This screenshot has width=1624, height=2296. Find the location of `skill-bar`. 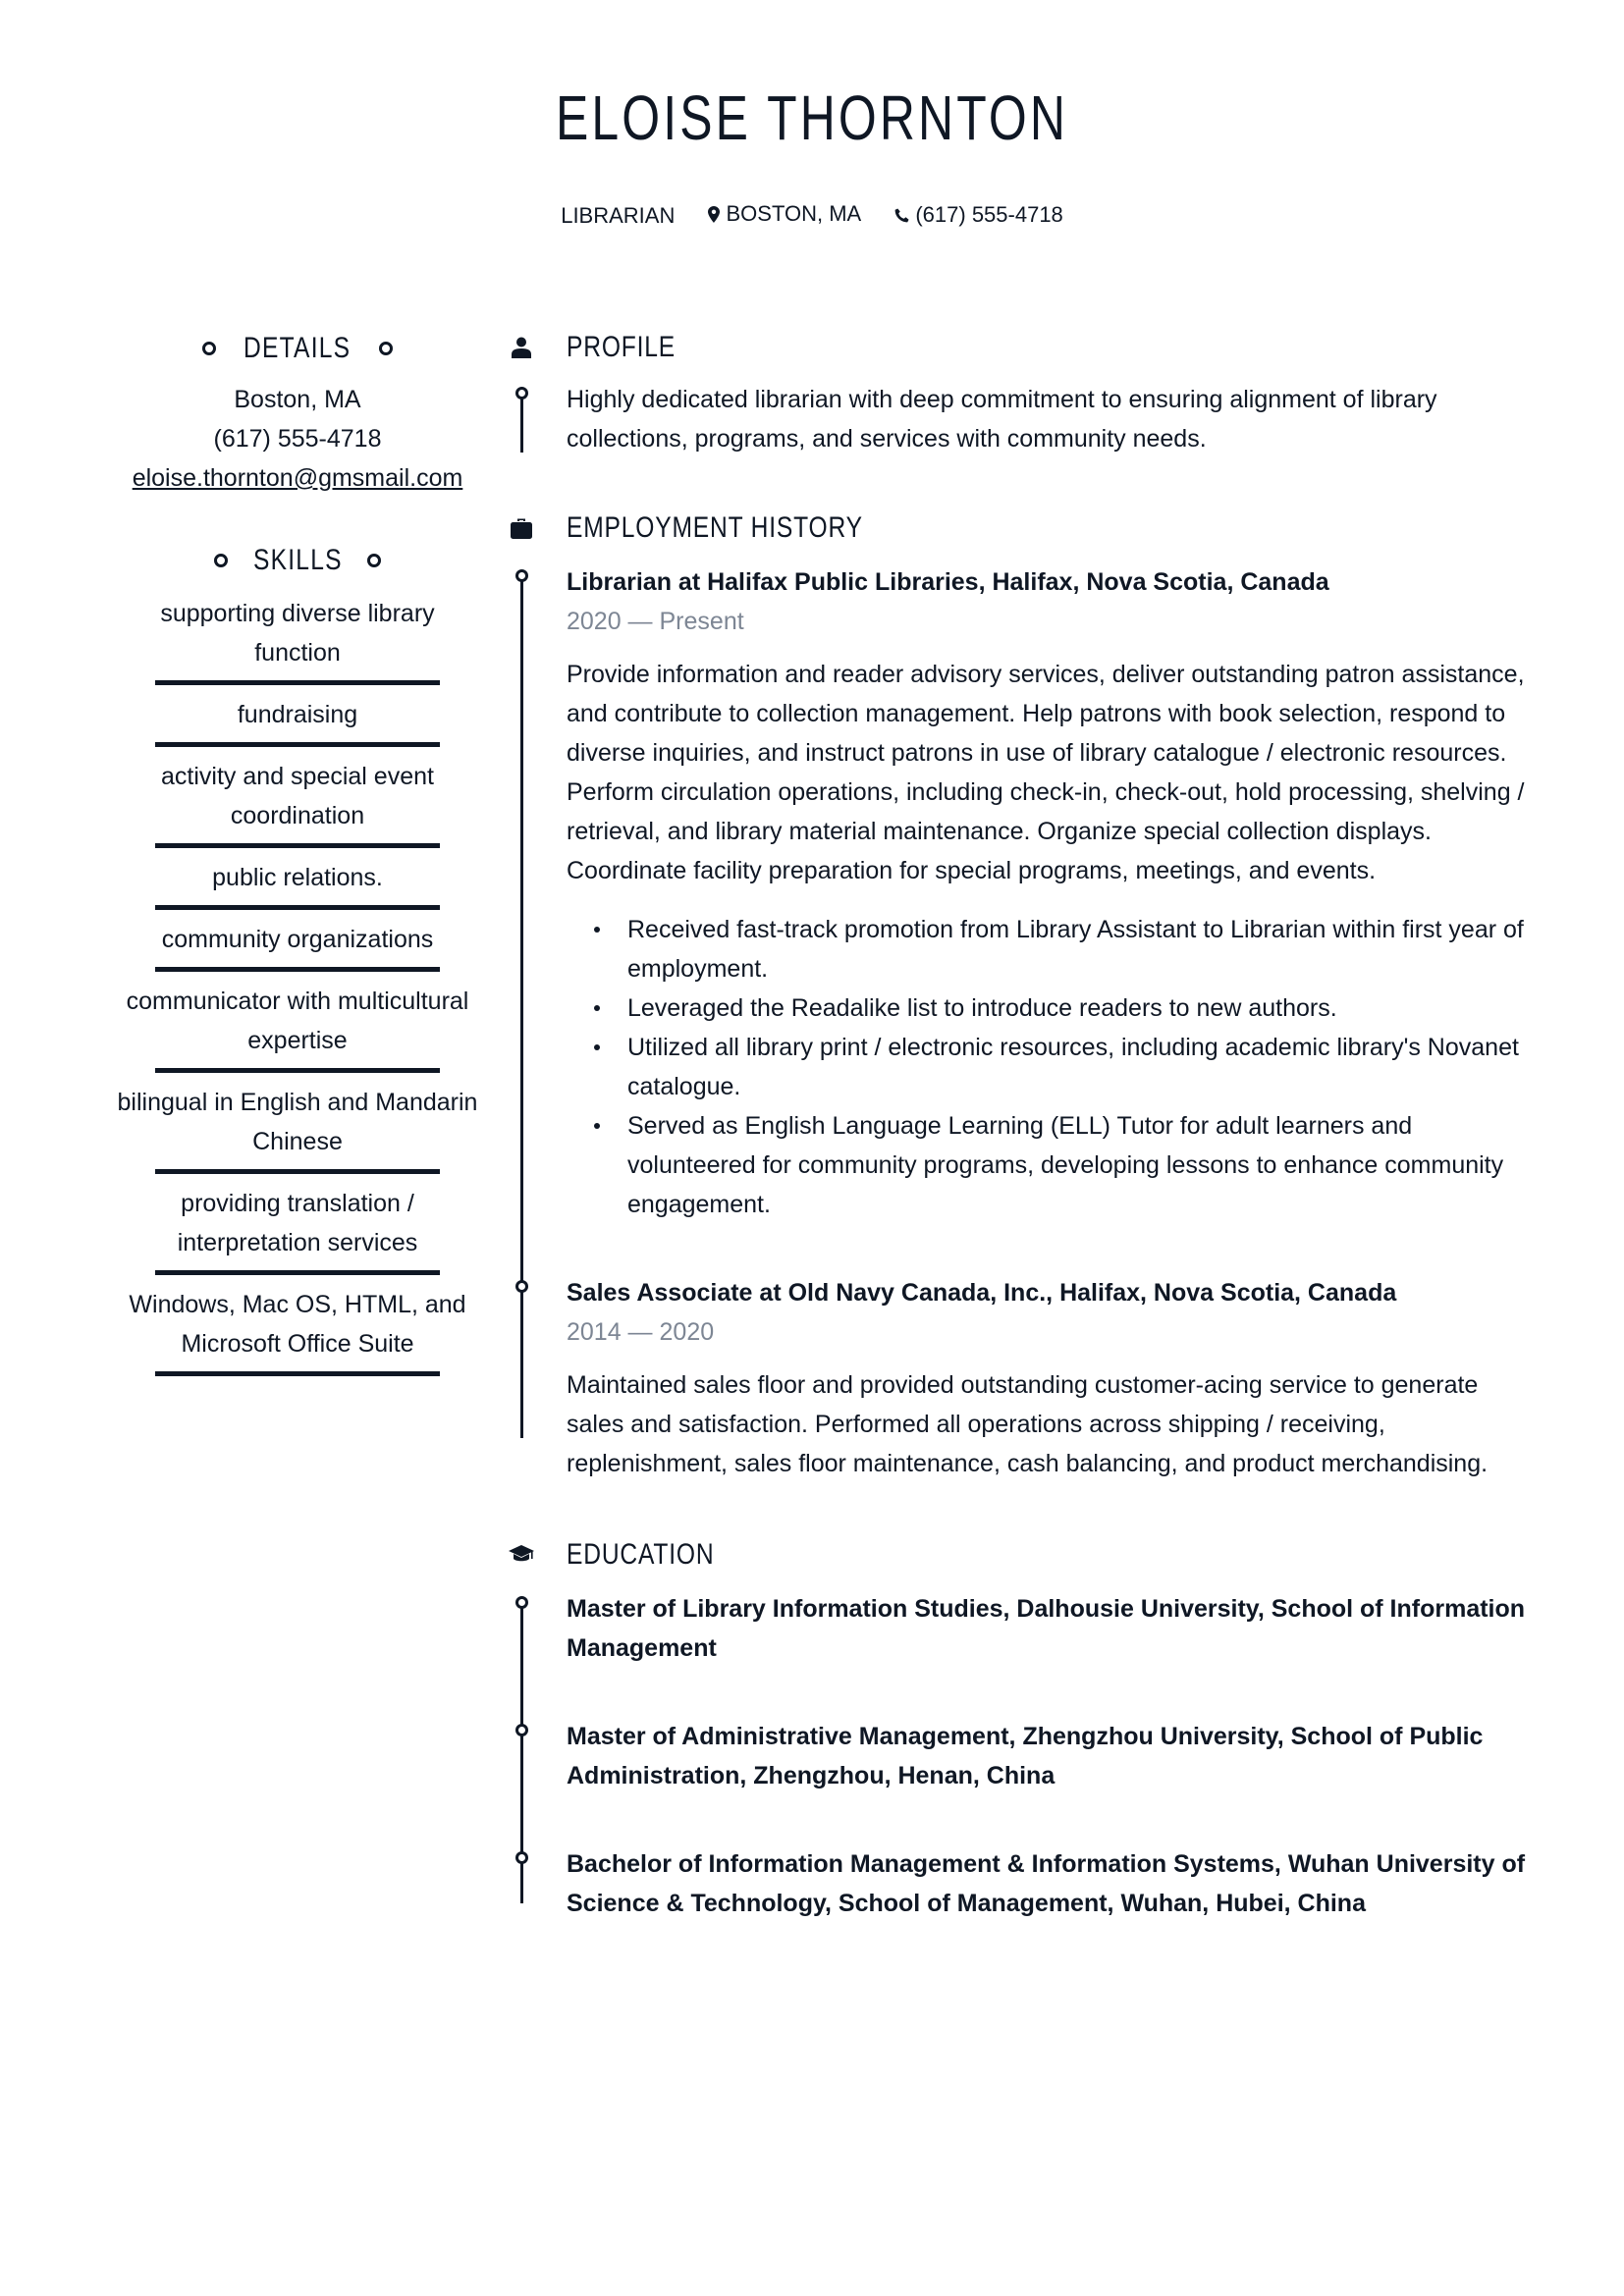

skill-bar is located at coordinates (297, 1373).